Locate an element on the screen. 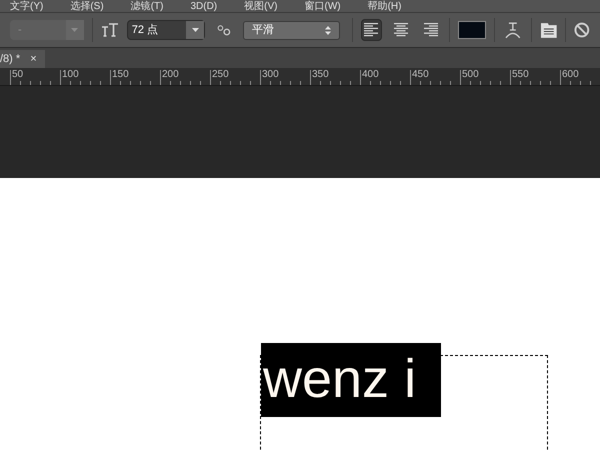 The width and height of the screenshot is (600, 450). menu-item: 选择(S) is located at coordinates (87, 6).